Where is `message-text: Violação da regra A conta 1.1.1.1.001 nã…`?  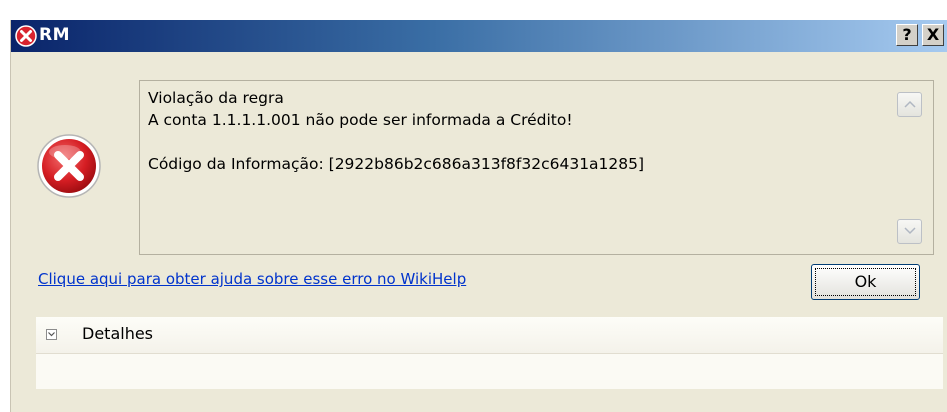
message-text: Violação da regra A conta 1.1.1.1.001 nã… is located at coordinates (396, 131).